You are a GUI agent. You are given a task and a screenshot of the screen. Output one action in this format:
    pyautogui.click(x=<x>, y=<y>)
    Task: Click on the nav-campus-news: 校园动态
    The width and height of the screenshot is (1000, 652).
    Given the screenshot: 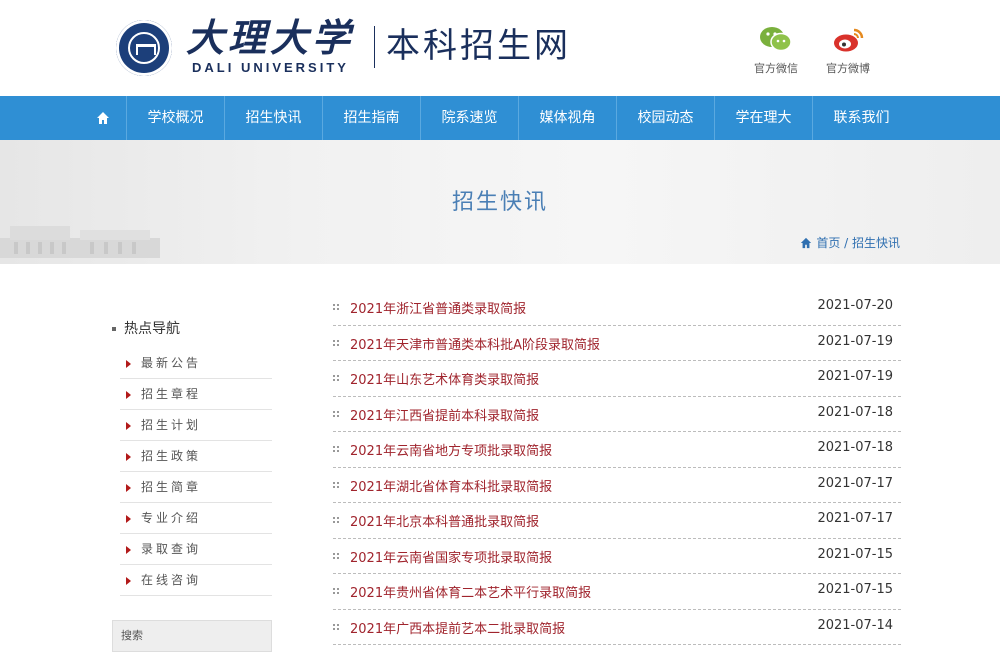 What is the action you would take?
    pyautogui.click(x=665, y=118)
    